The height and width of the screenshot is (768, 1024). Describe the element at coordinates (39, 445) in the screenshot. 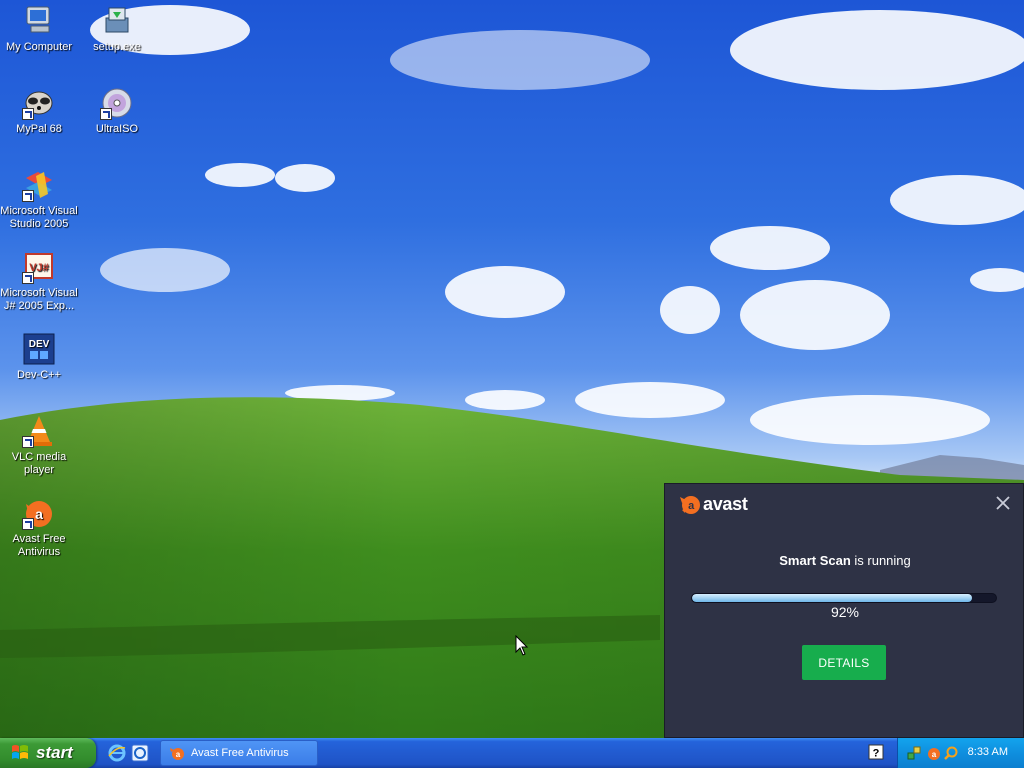

I see `desktop-icon-vlc: VLC media player` at that location.